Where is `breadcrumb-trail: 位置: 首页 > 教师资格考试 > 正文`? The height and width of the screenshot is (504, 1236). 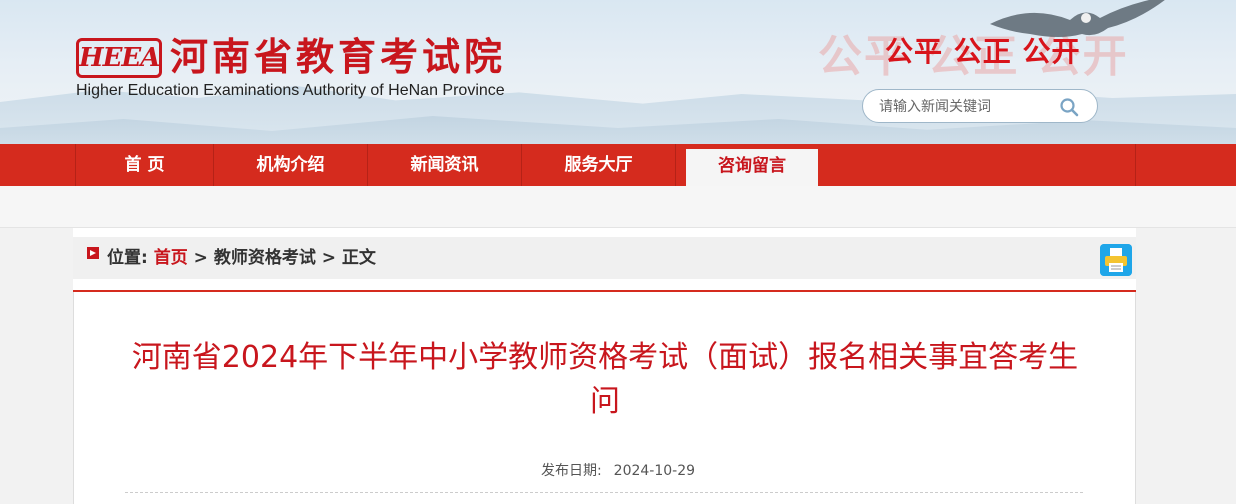
breadcrumb-trail: 位置: 首页 > 教师资格考试 > 正文 is located at coordinates (241, 258).